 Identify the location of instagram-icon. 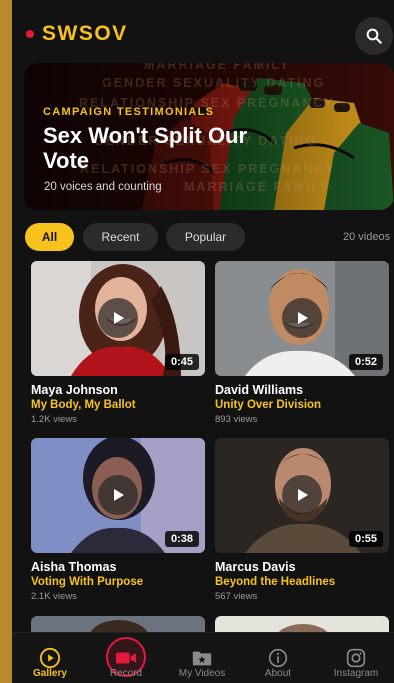
(356, 658).